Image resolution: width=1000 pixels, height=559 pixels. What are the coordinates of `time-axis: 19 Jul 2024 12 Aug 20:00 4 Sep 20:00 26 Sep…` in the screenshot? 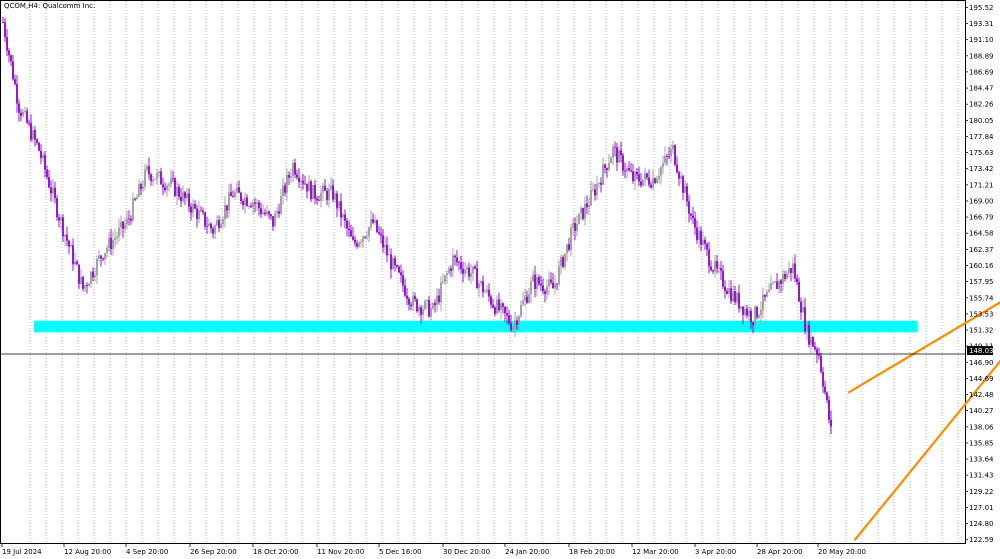 It's located at (433, 550).